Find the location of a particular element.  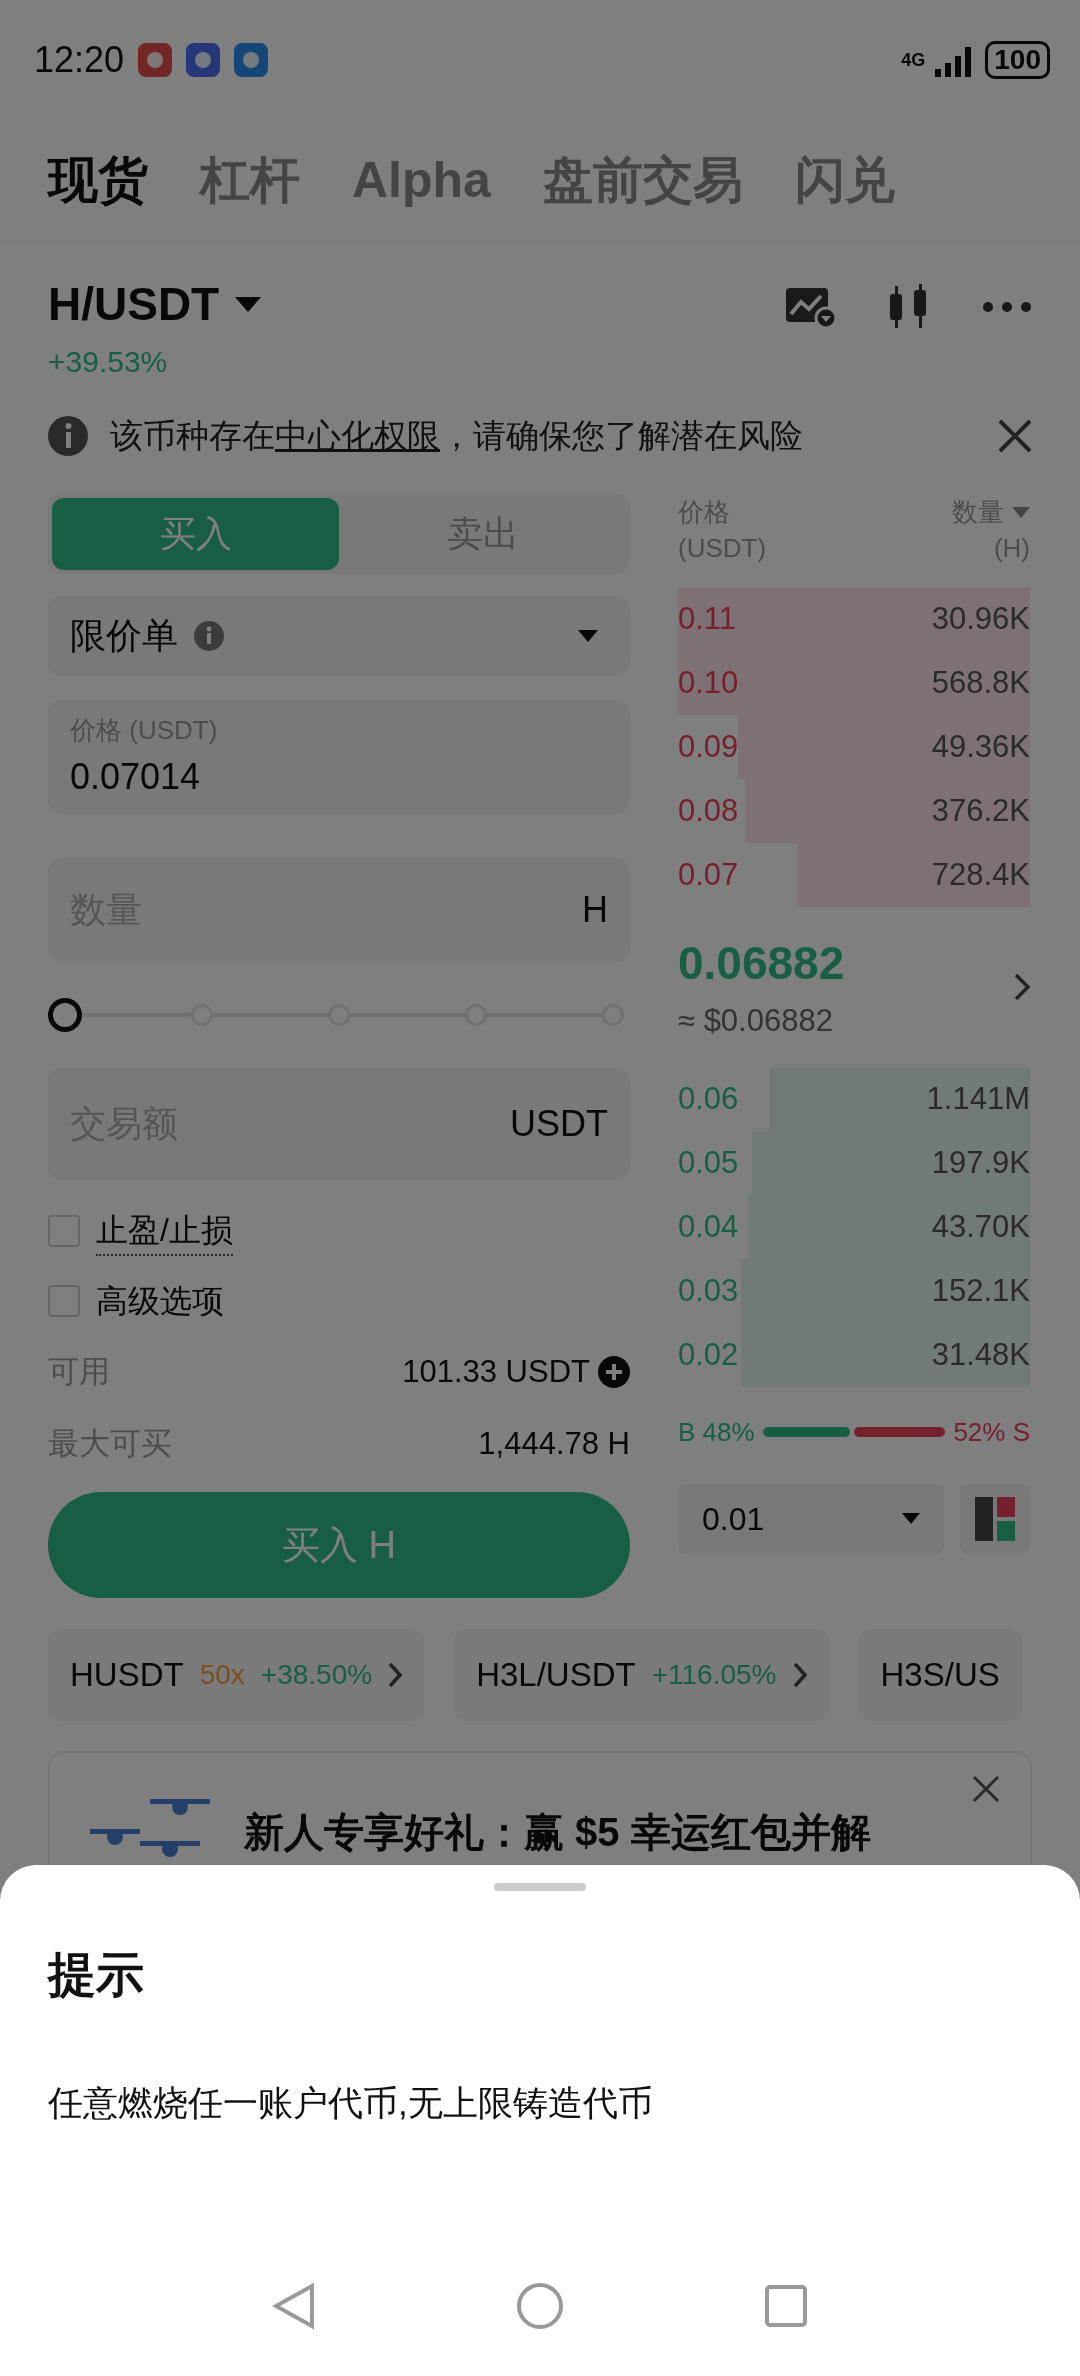

balance-value: 1,444.78 H is located at coordinates (554, 1443).